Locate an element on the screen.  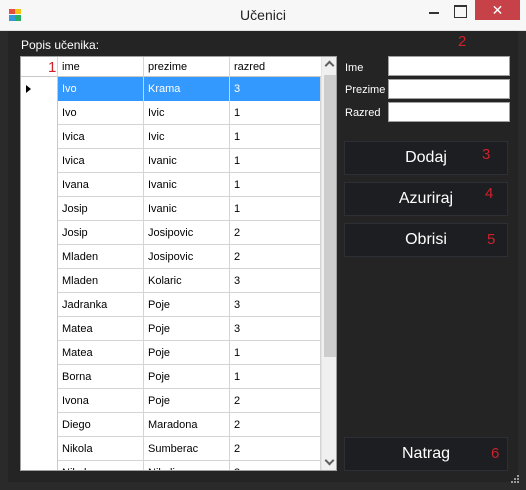
razred-field is located at coordinates (449, 112).